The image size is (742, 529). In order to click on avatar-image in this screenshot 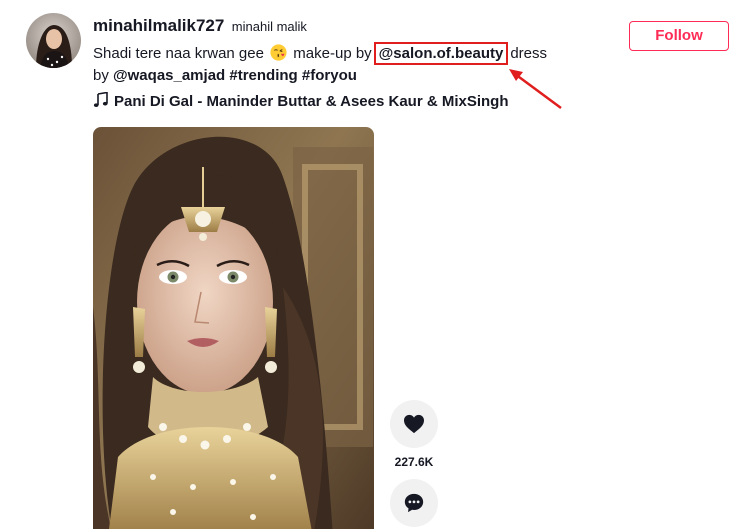, I will do `click(53, 40)`.